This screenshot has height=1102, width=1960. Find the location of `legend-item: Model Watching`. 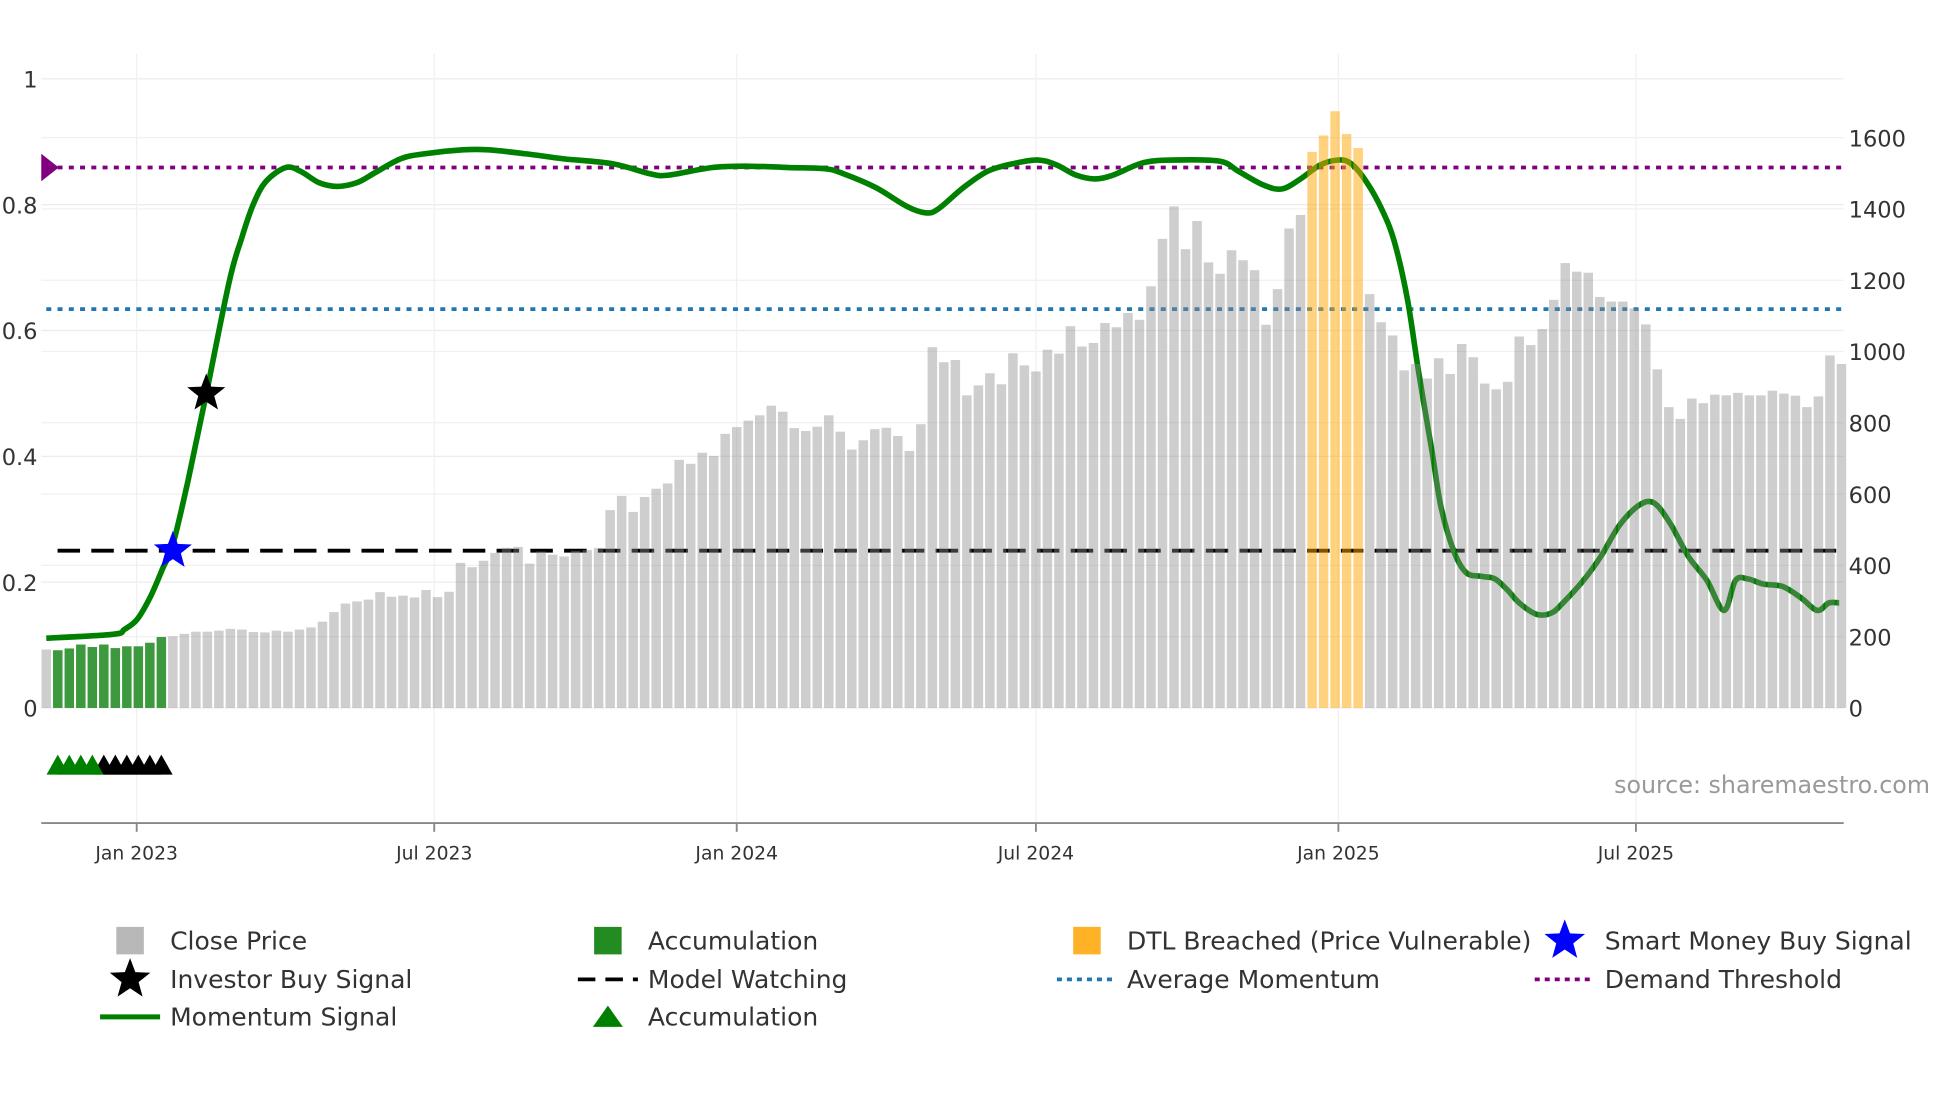

legend-item: Model Watching is located at coordinates (712, 979).